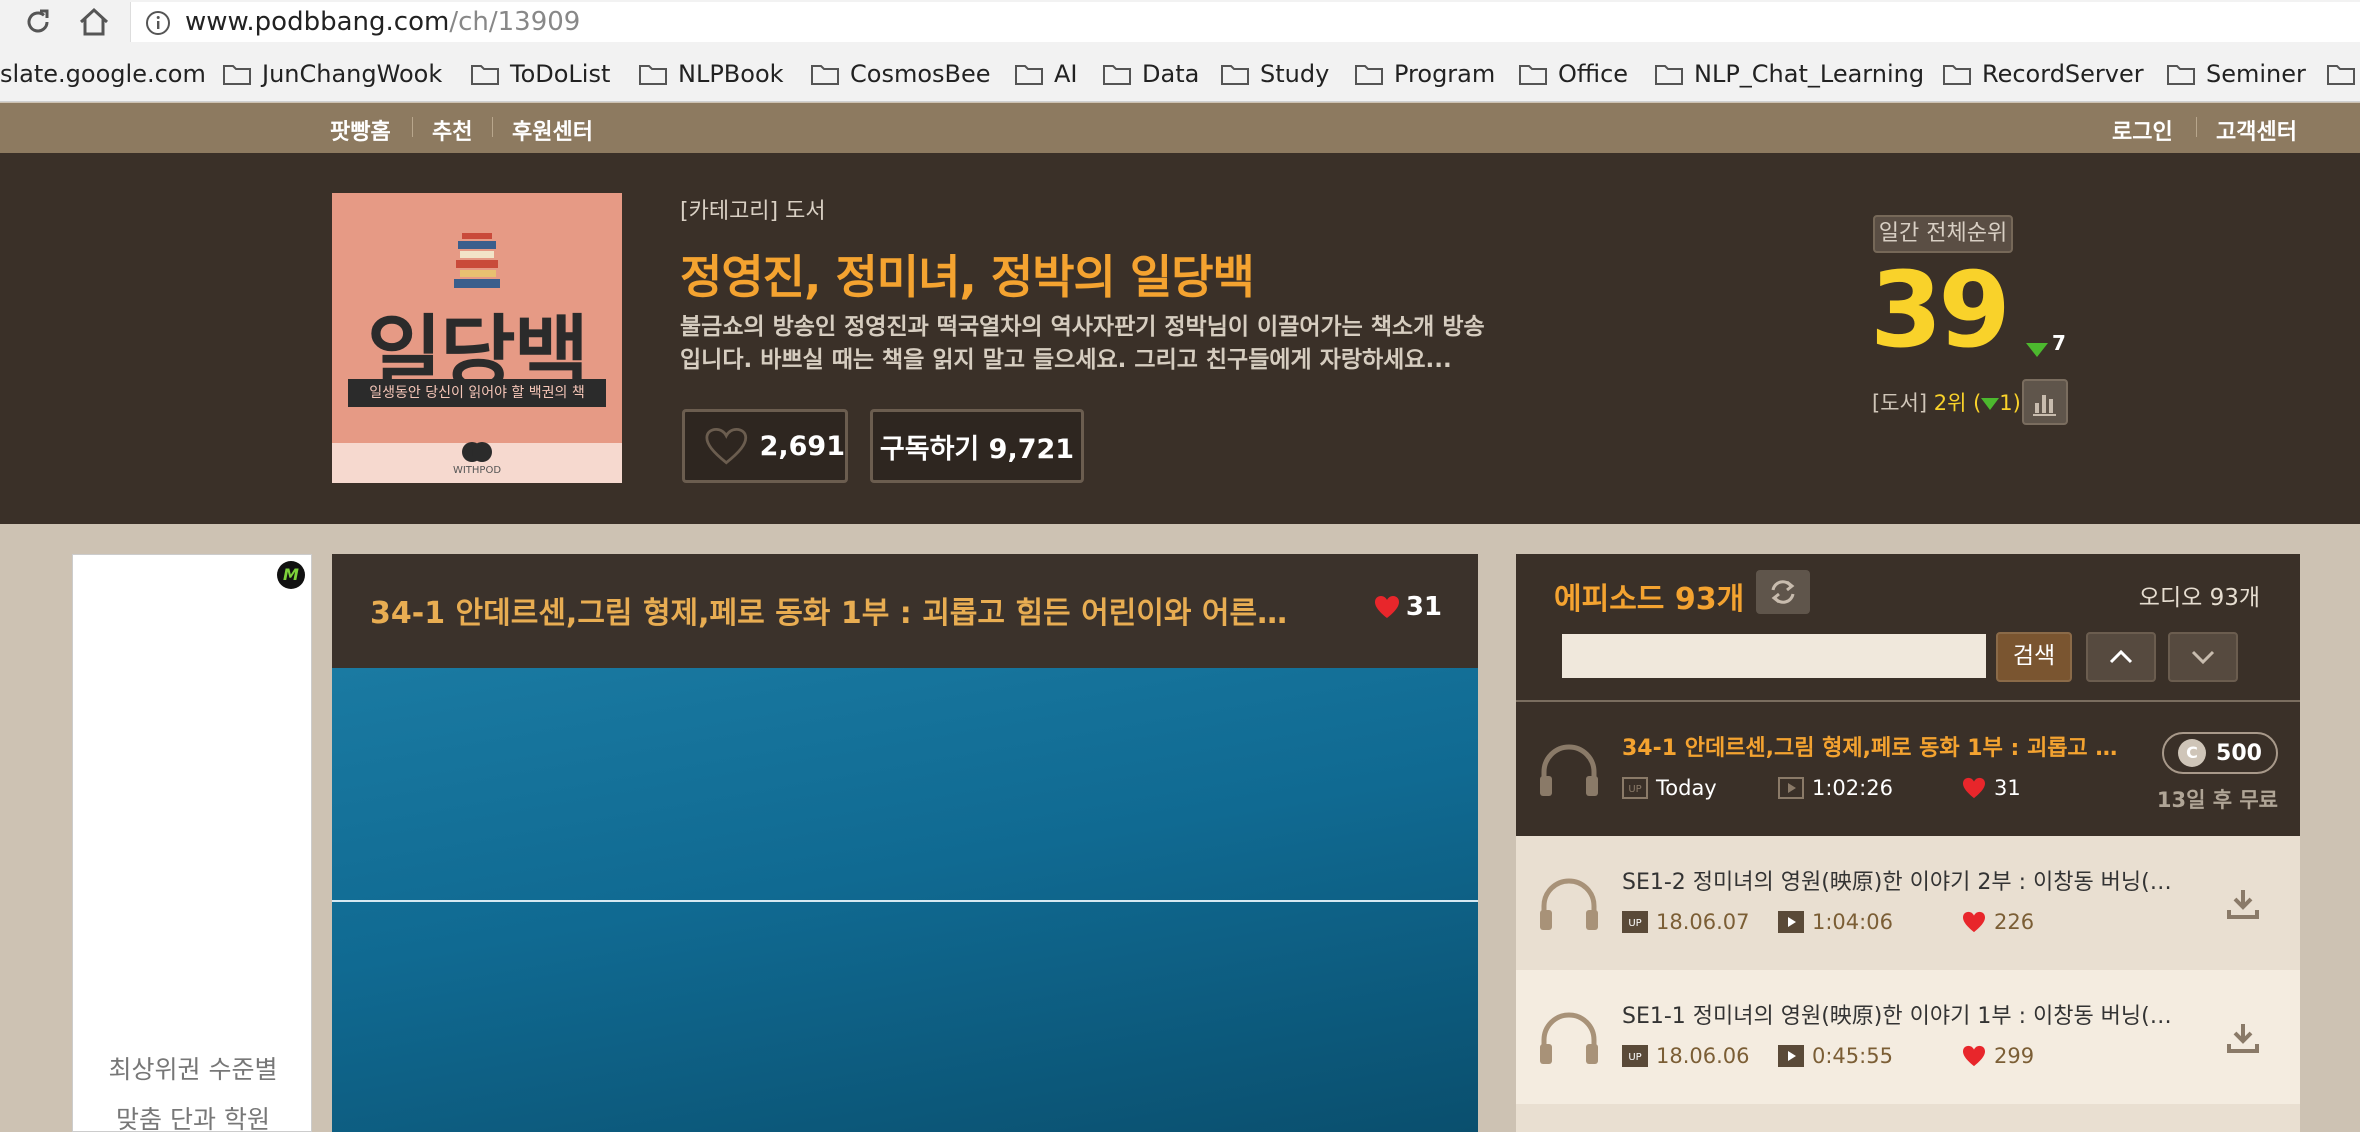 The image size is (2360, 1132). I want to click on bookmark-folder: Data, so click(1150, 74).